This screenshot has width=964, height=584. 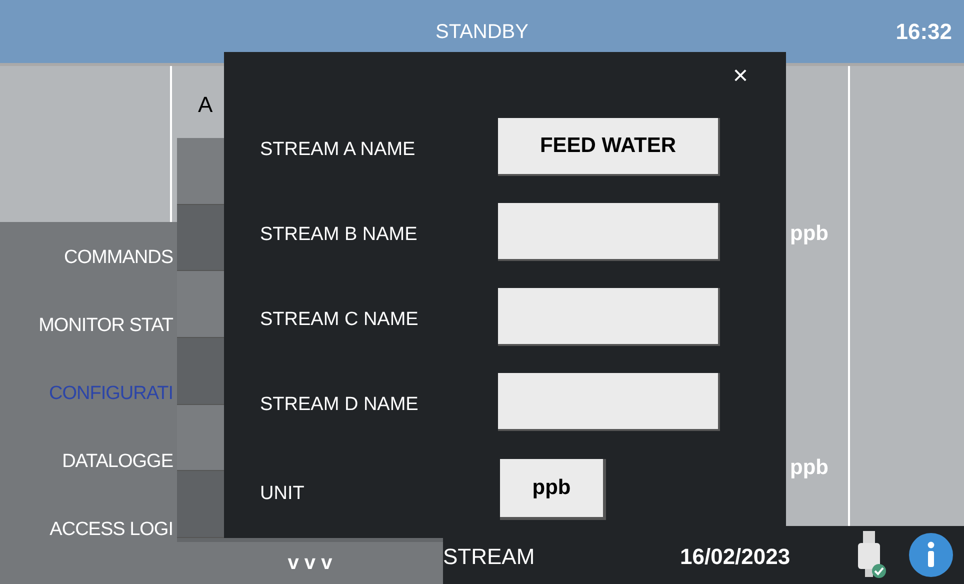 I want to click on stream-text: STREAM, so click(x=489, y=557).